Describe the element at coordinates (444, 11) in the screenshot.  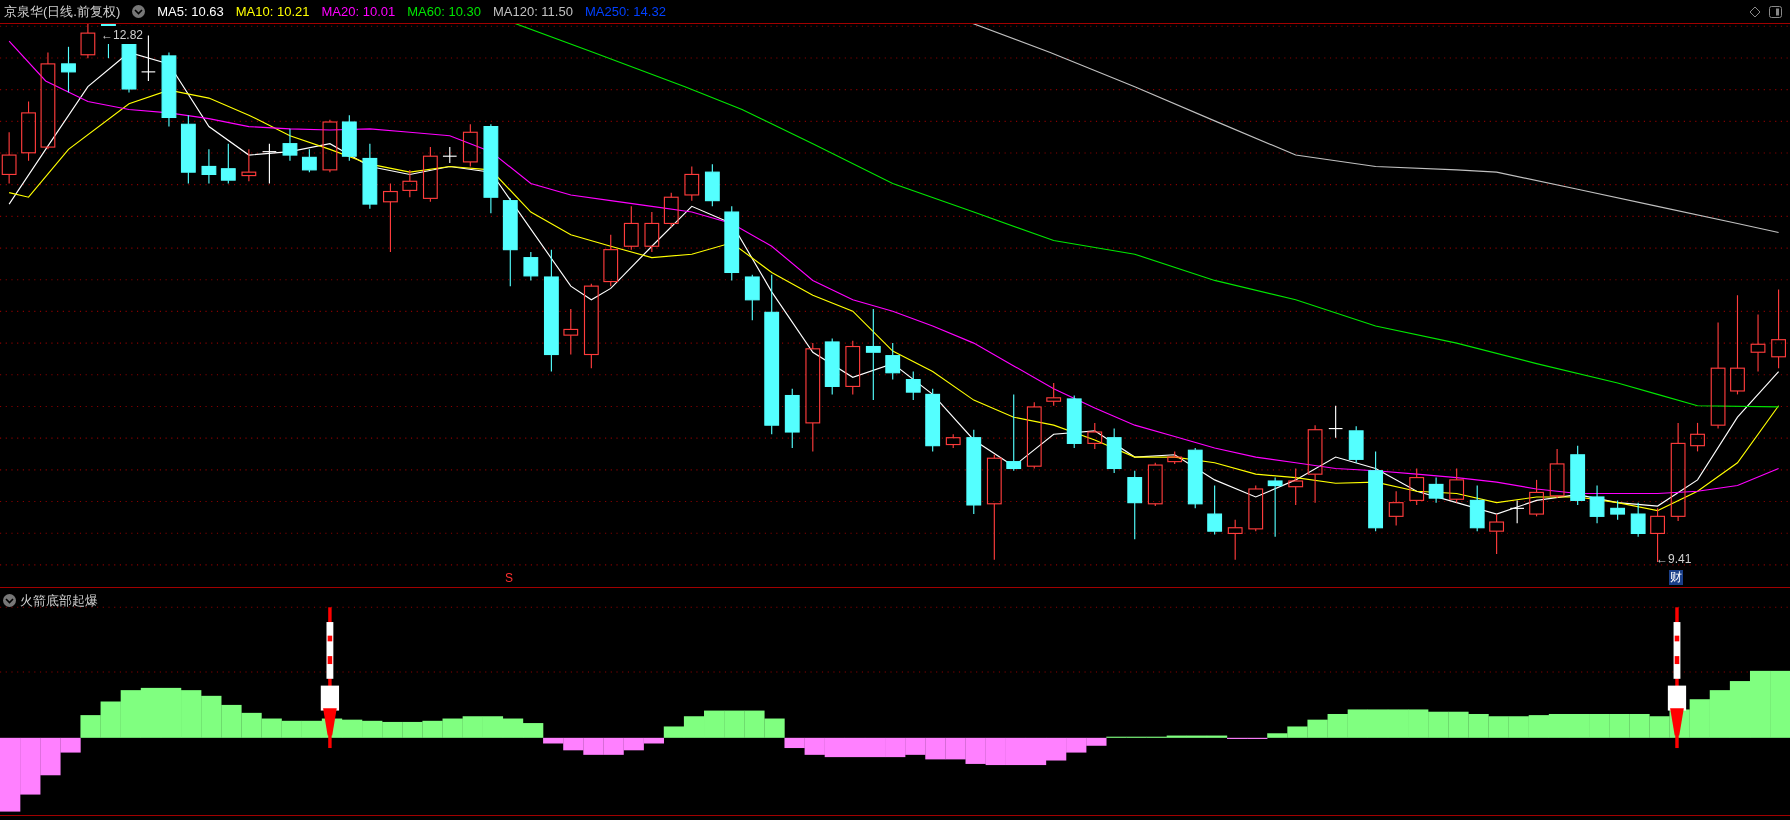
I see `moving-average-legend: MA60: 10.30` at that location.